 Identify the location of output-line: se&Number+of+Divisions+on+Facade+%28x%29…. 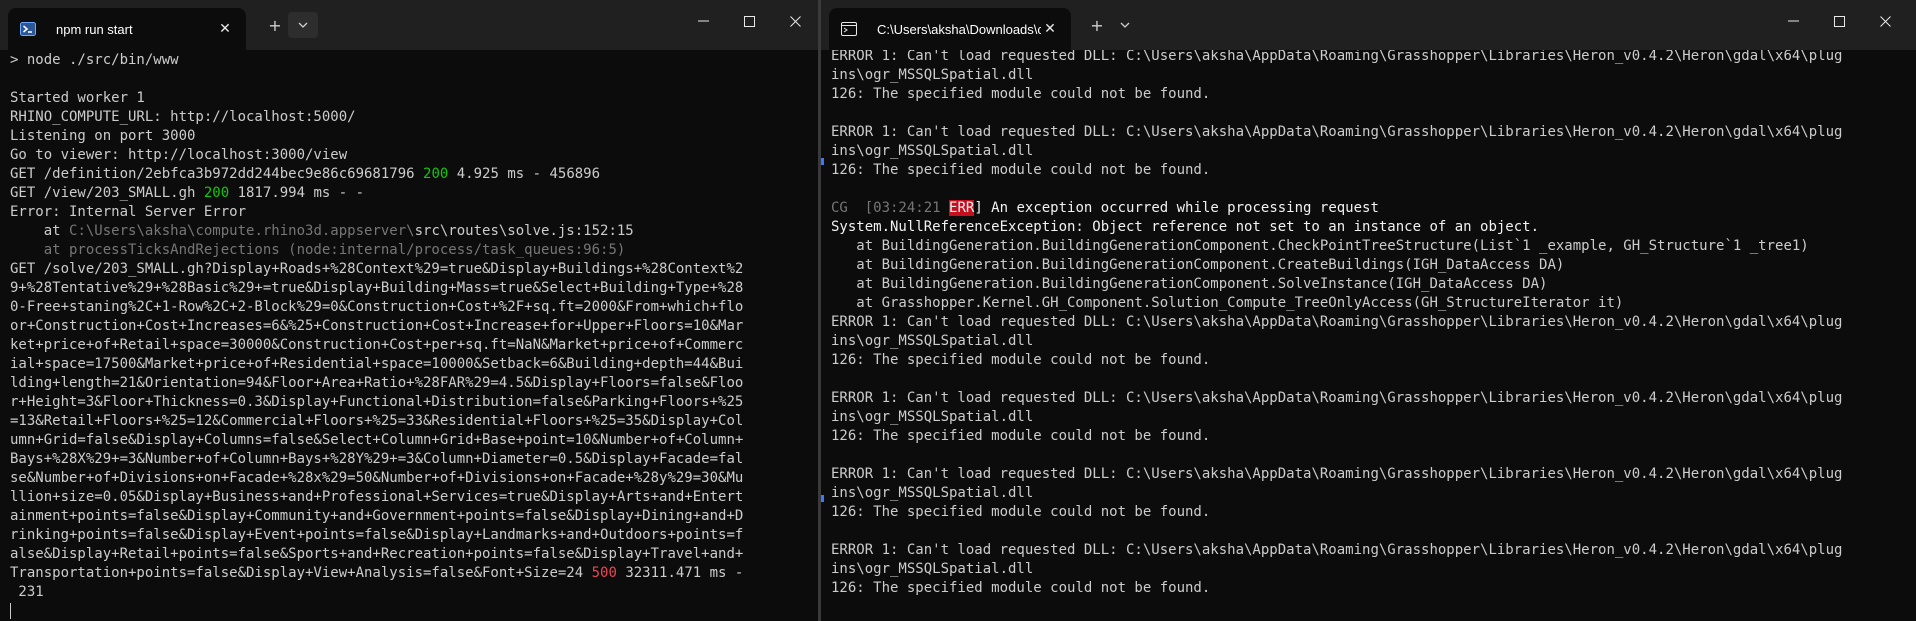
(377, 478).